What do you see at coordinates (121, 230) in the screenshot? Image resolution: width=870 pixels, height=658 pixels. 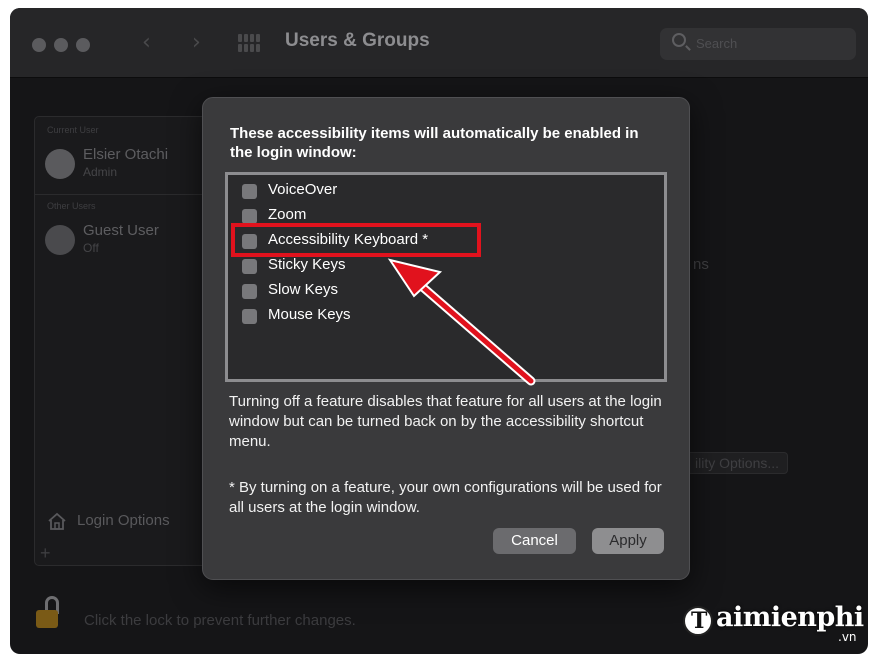 I see `user-name: Guest User` at bounding box center [121, 230].